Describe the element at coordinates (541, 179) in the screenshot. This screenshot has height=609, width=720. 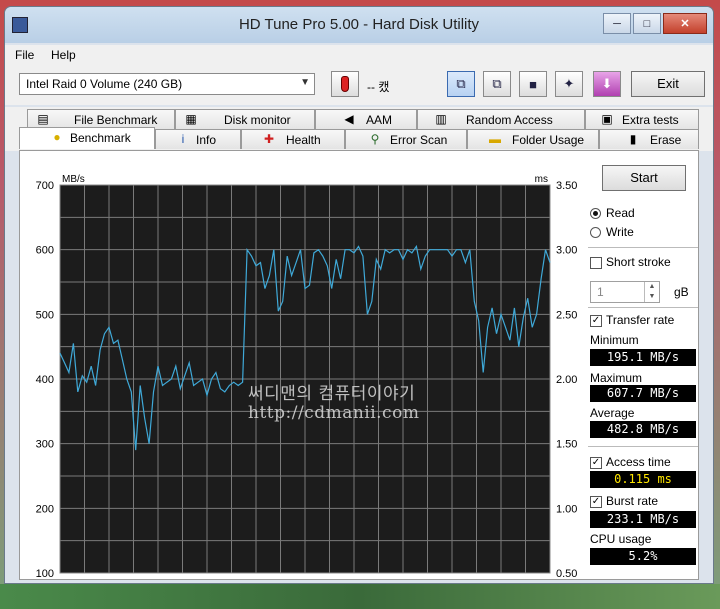
I see `y-right-unit-label: ms` at that location.